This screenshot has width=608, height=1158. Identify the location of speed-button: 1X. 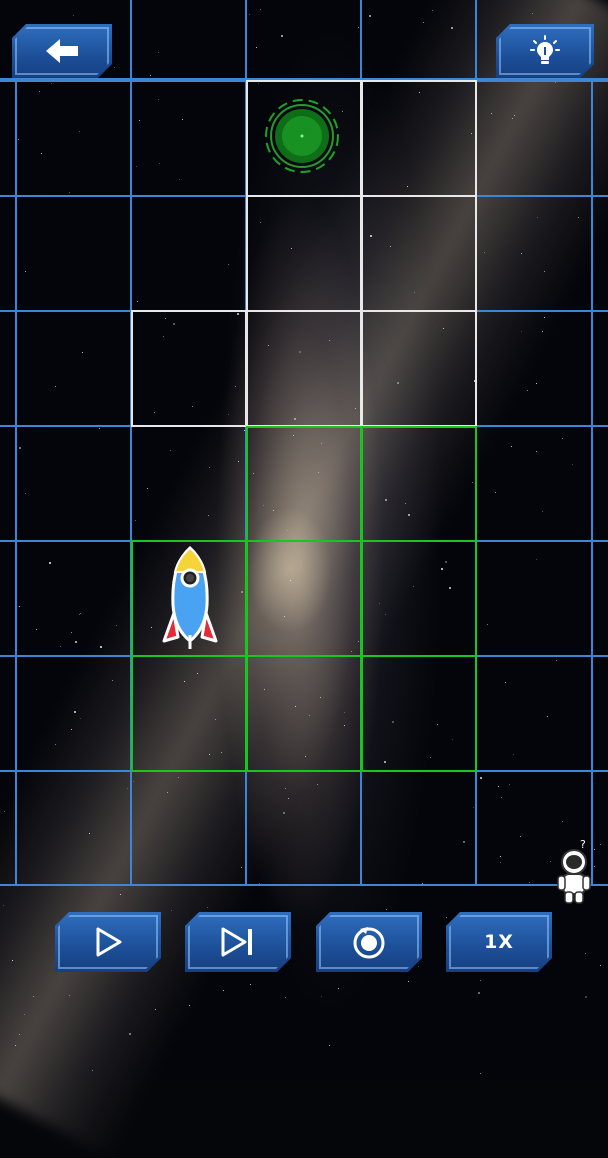
(499, 942).